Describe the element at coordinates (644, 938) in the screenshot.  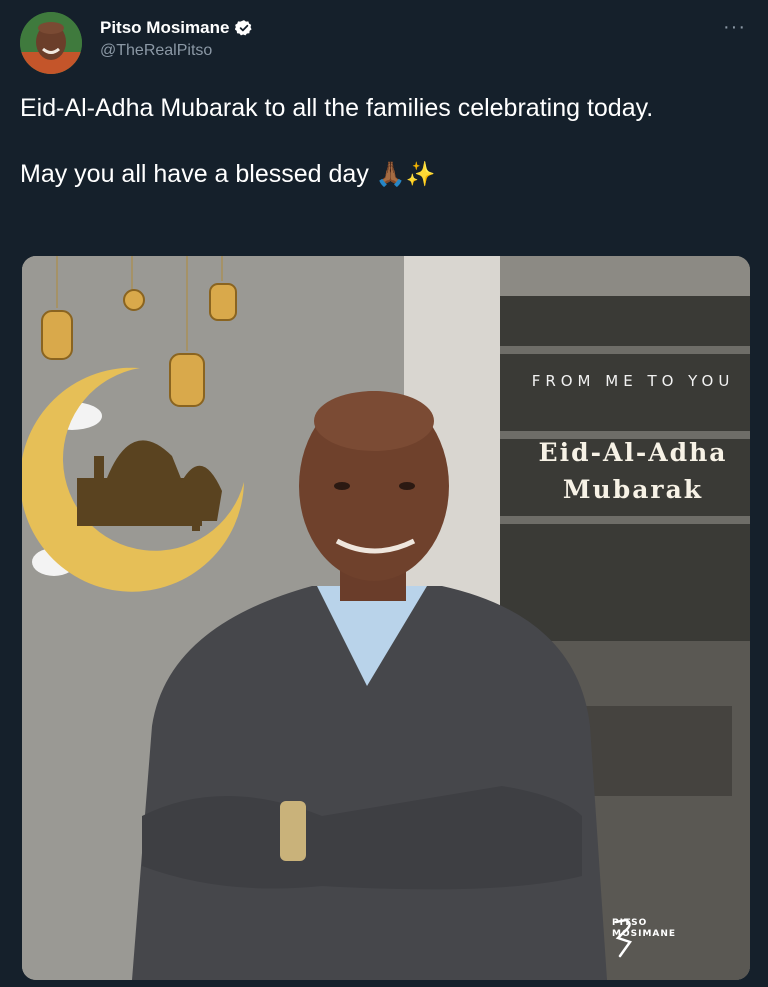
I see `brand-logo: PITSO MOSIMANE` at that location.